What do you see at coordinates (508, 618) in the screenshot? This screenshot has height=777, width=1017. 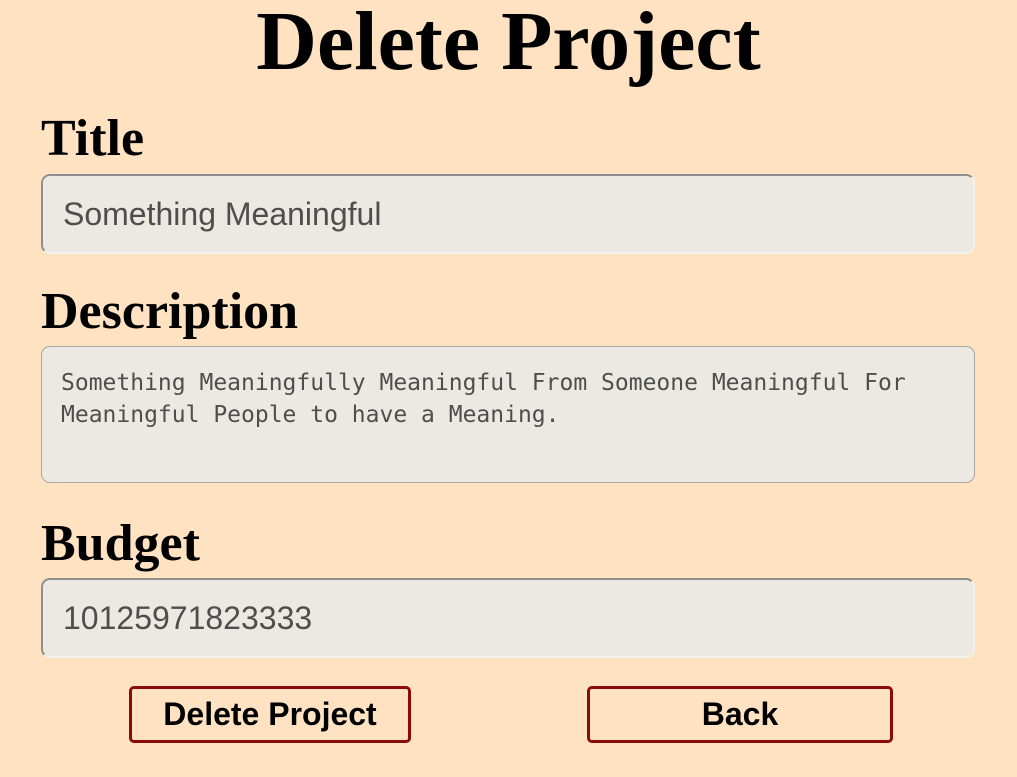 I see `budget-input` at bounding box center [508, 618].